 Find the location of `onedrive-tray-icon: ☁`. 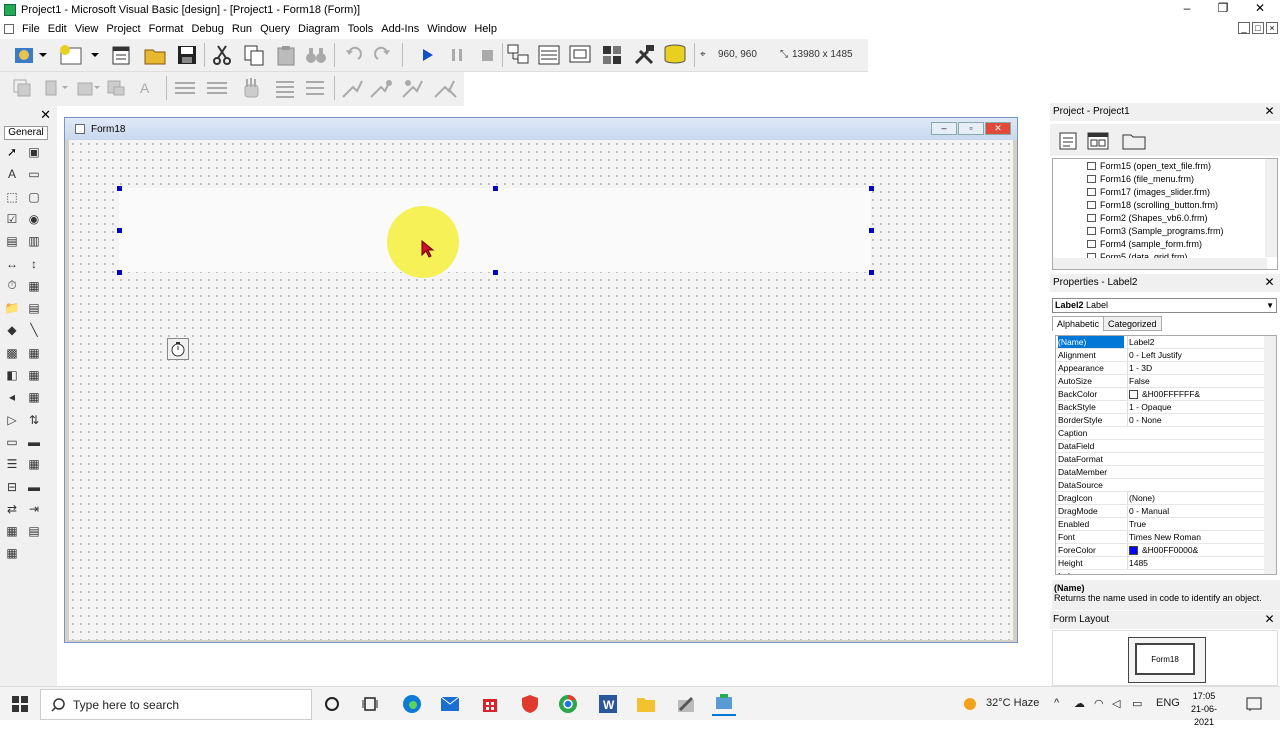

onedrive-tray-icon: ☁ is located at coordinates (1079, 703).